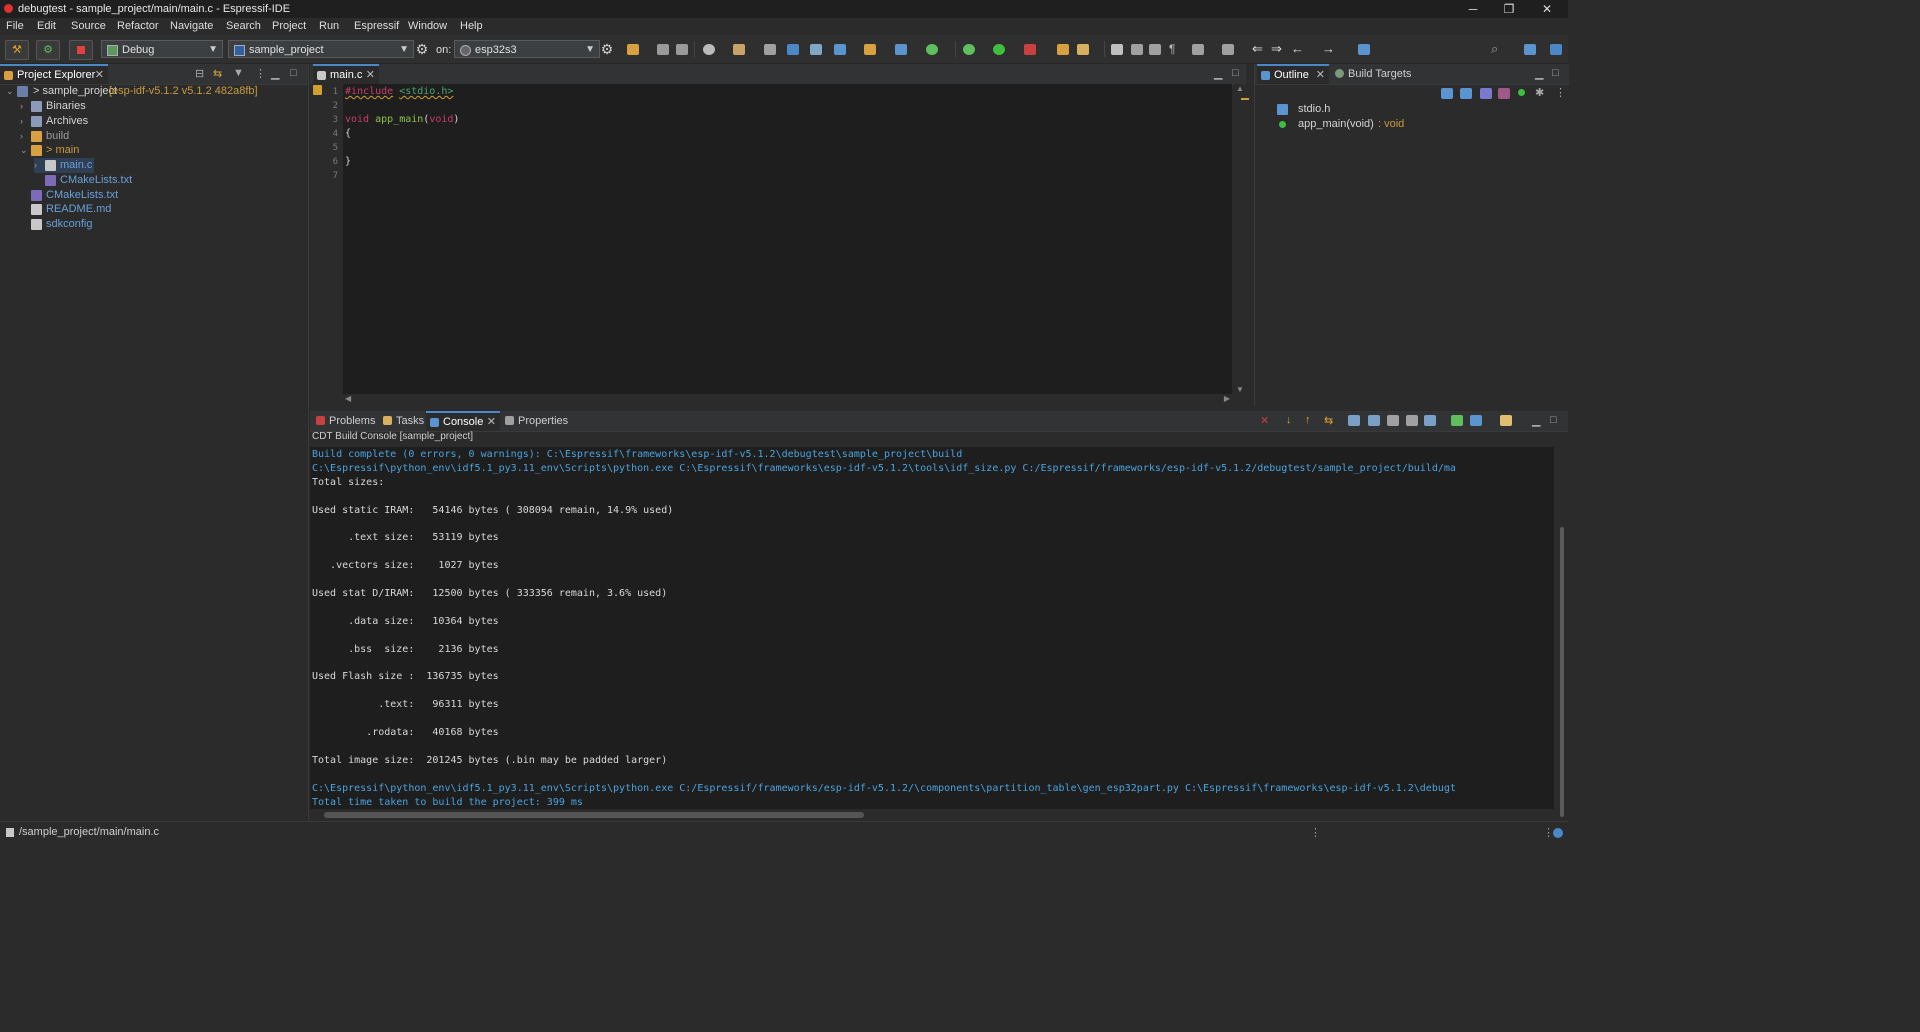  I want to click on link-console-icon: ⇆, so click(1328, 420).